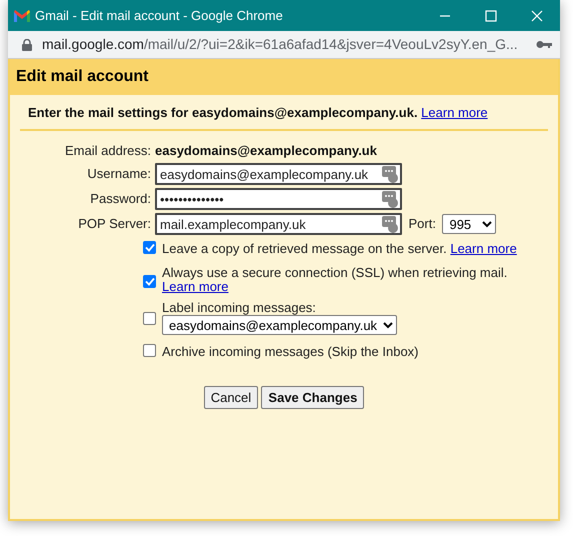 The image size is (573, 536). Describe the element at coordinates (120, 199) in the screenshot. I see `field-label: Password:` at that location.